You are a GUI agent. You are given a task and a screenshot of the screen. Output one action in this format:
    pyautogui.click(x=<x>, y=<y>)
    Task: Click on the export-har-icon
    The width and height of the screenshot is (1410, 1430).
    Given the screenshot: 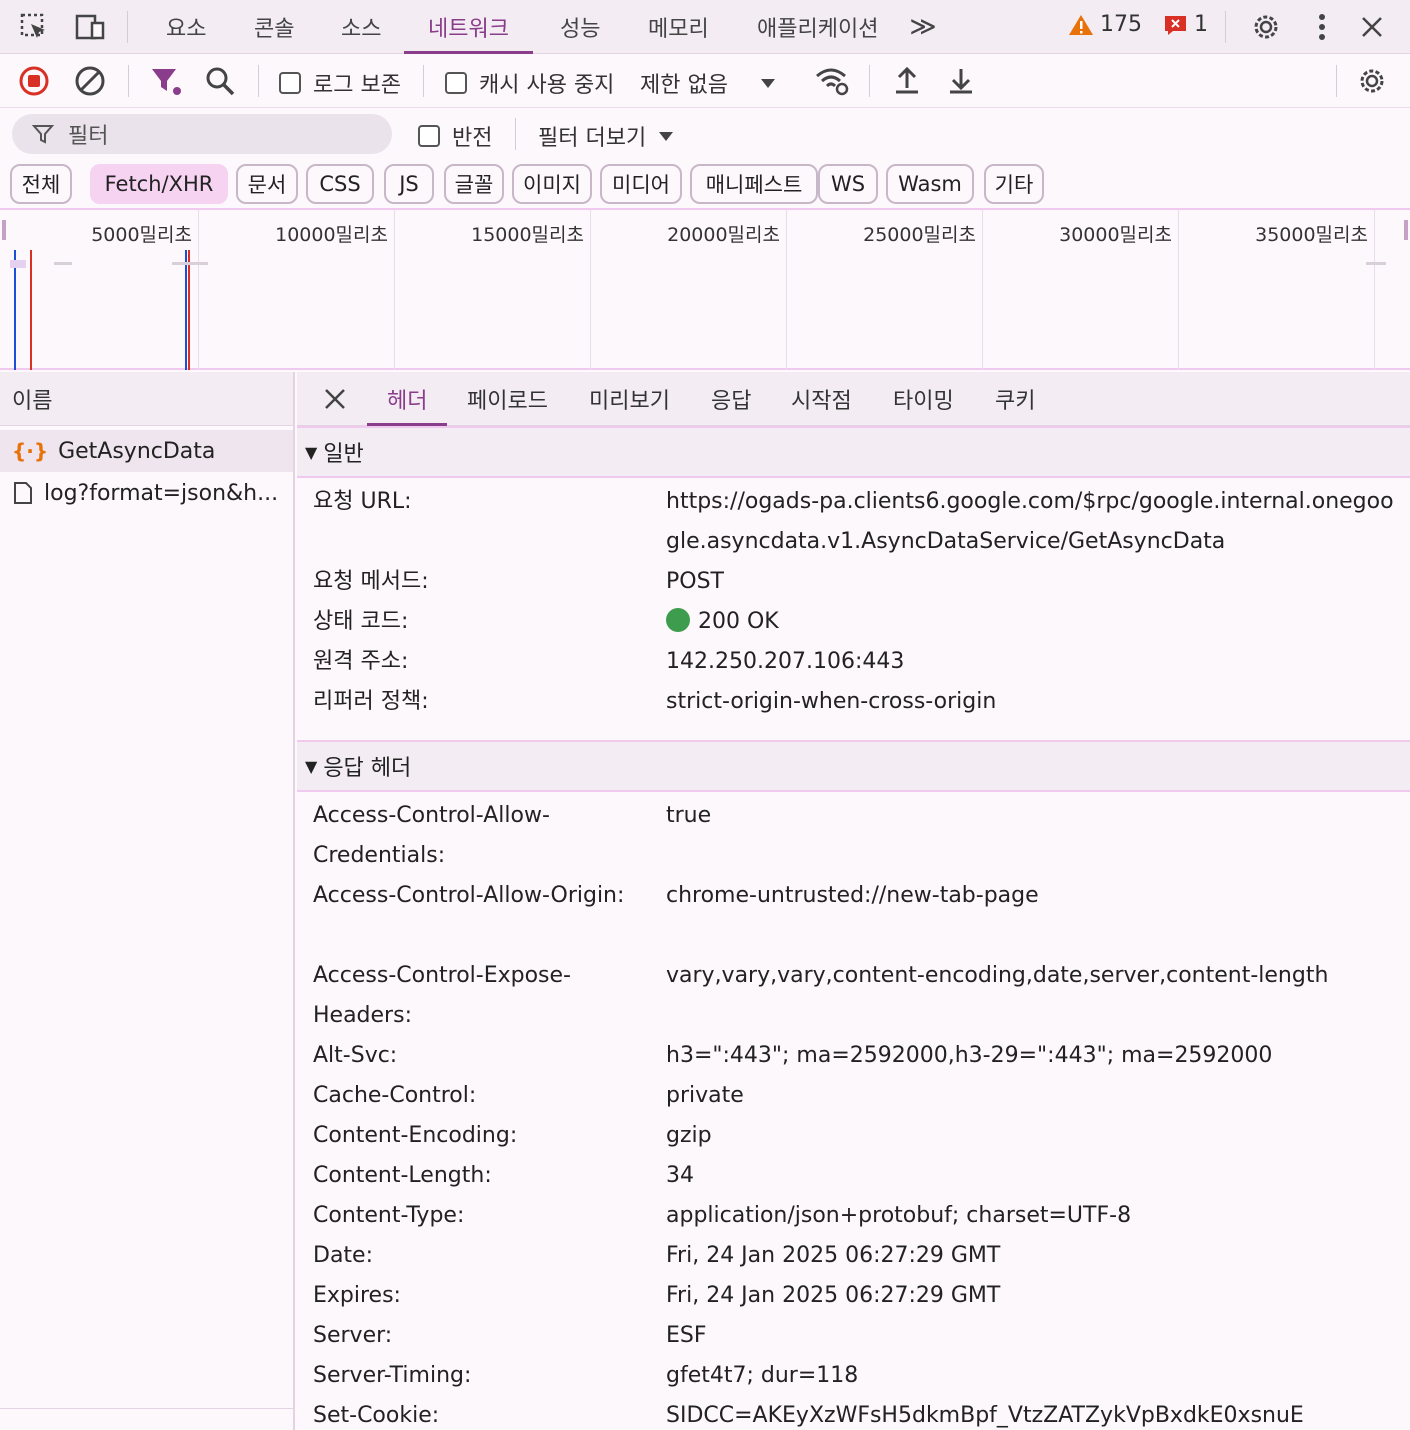 What is the action you would take?
    pyautogui.click(x=961, y=81)
    